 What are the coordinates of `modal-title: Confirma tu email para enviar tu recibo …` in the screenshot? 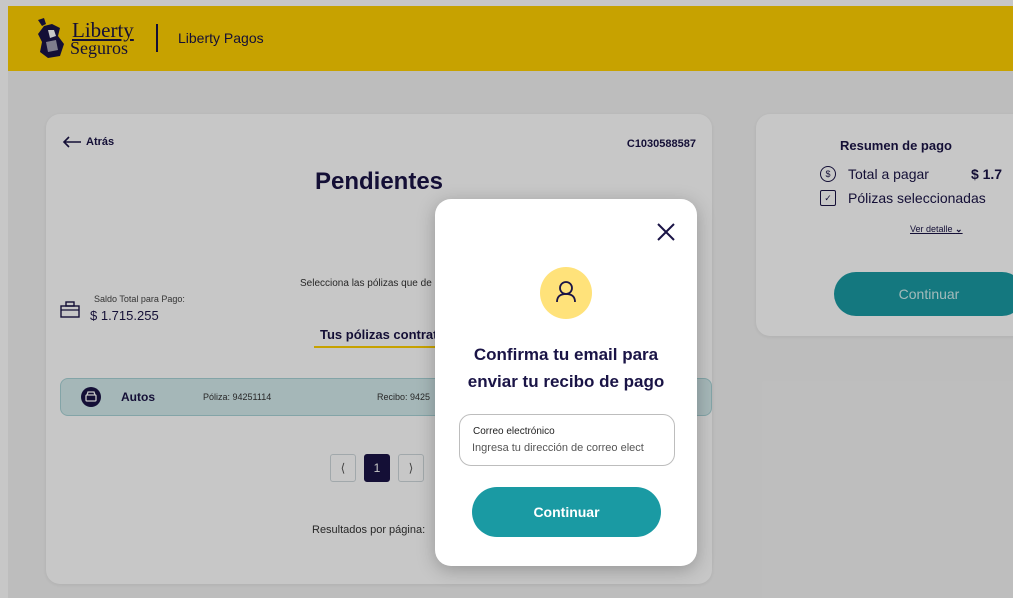 It's located at (566, 368).